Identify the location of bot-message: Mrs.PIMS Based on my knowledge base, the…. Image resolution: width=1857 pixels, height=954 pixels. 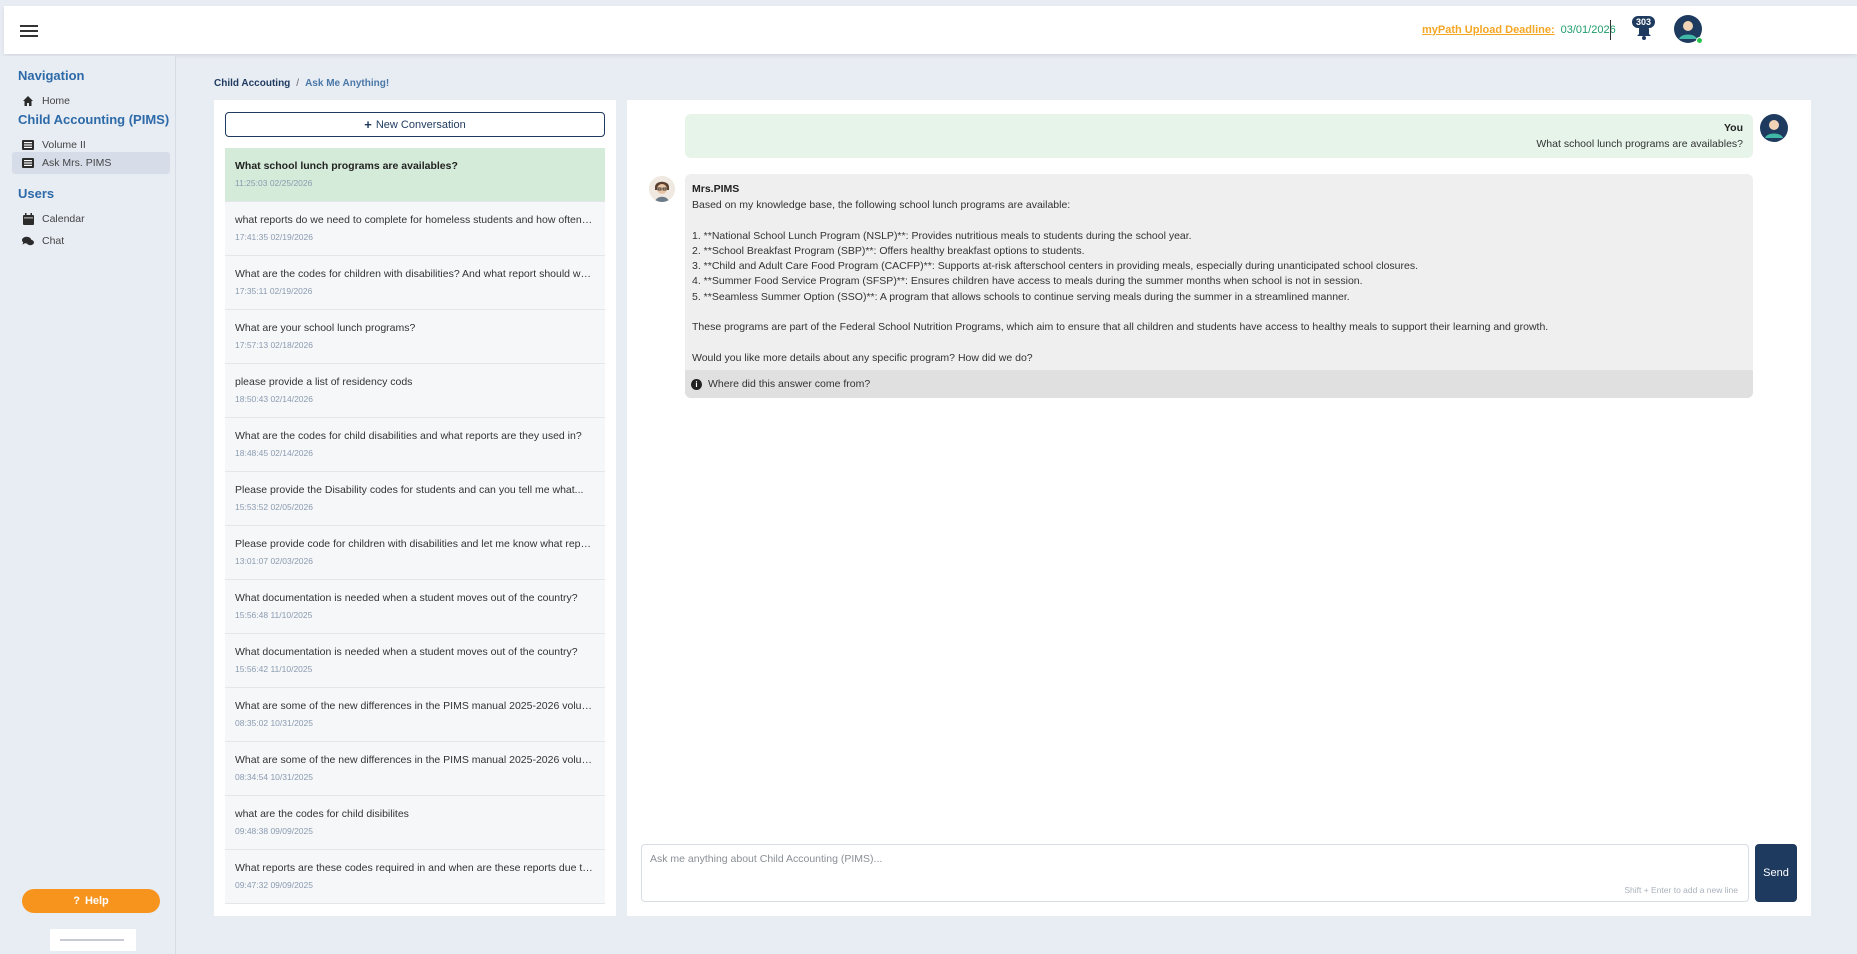
(1219, 286).